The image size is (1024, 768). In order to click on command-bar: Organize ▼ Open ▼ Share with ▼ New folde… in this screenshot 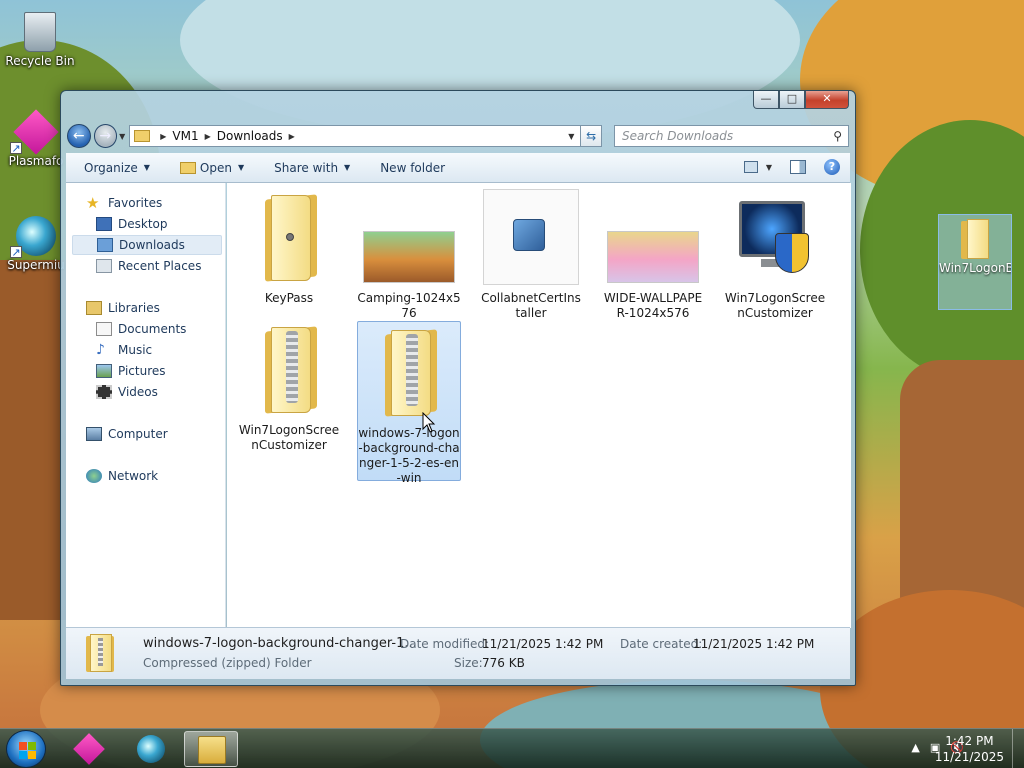, I will do `click(458, 168)`.